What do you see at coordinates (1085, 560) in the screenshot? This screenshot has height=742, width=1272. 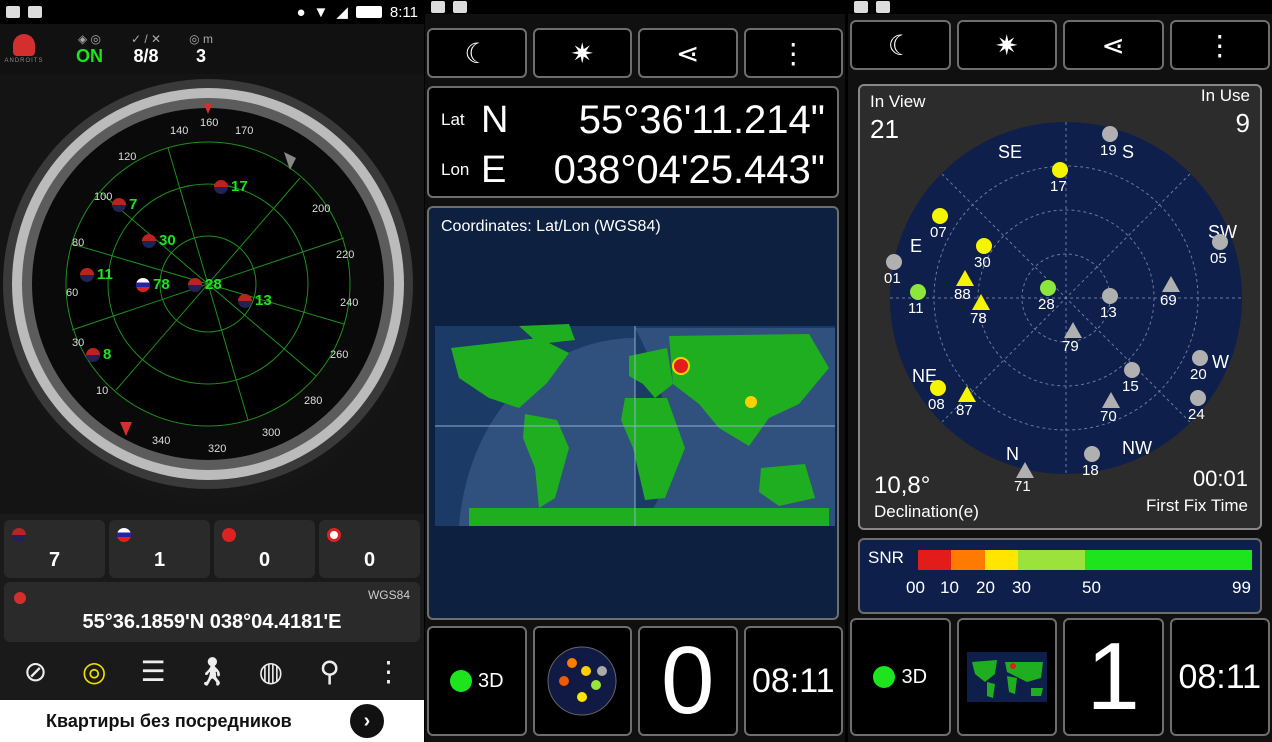 I see `snr-color-bar` at bounding box center [1085, 560].